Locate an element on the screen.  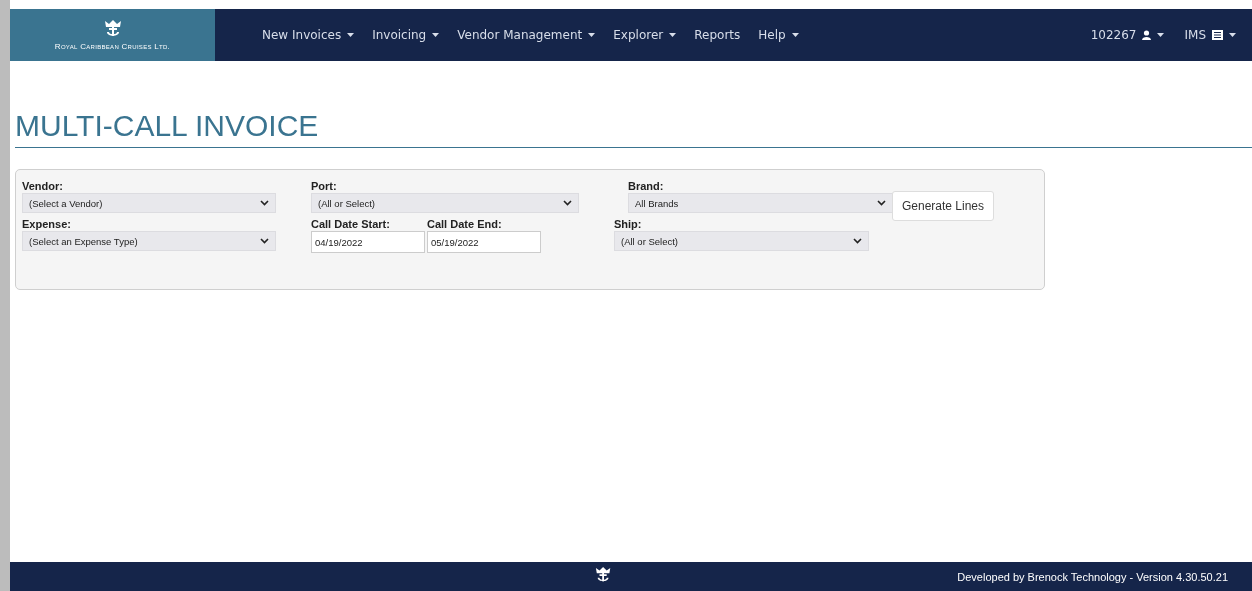
footer-text: Developed by Brenock Technology - Version 4.30.50.21 is located at coordinates (1092, 576).